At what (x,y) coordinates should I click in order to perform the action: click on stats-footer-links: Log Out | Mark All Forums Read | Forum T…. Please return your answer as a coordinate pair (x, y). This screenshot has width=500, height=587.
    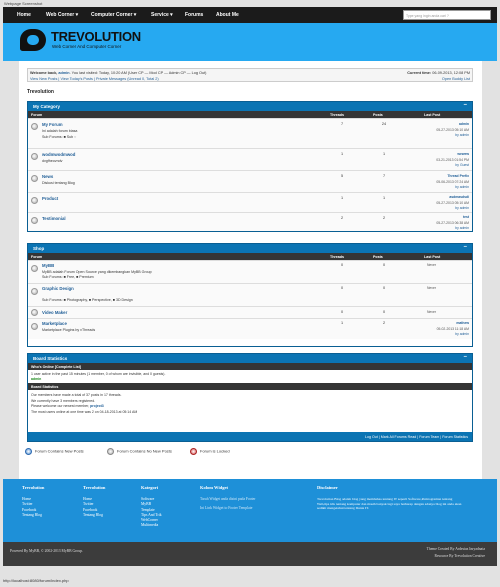
    Looking at the image, I should click on (416, 437).